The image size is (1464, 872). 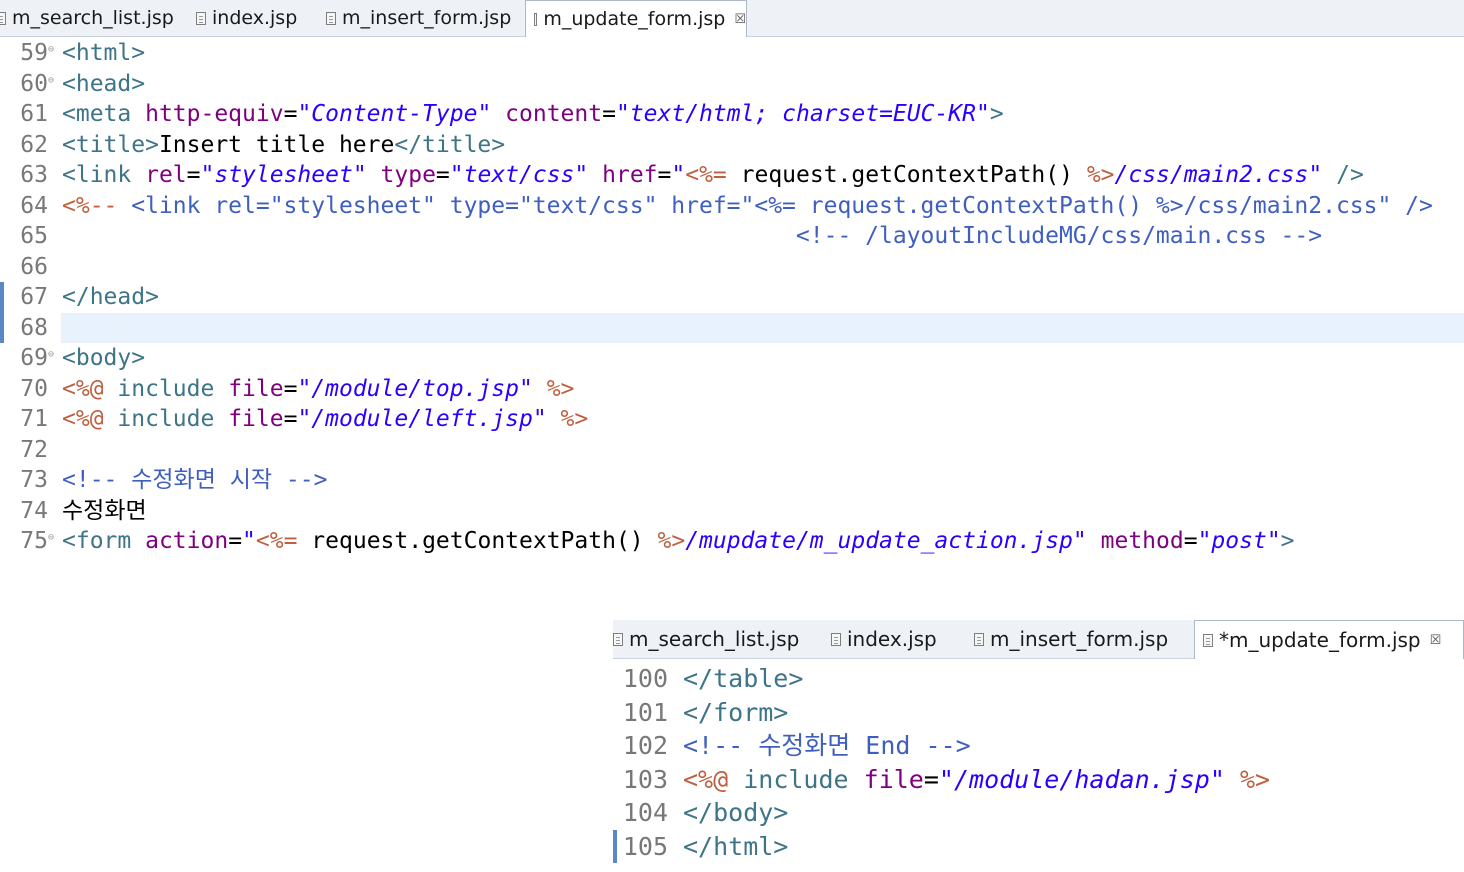 I want to click on code-token: rel, so click(x=166, y=175).